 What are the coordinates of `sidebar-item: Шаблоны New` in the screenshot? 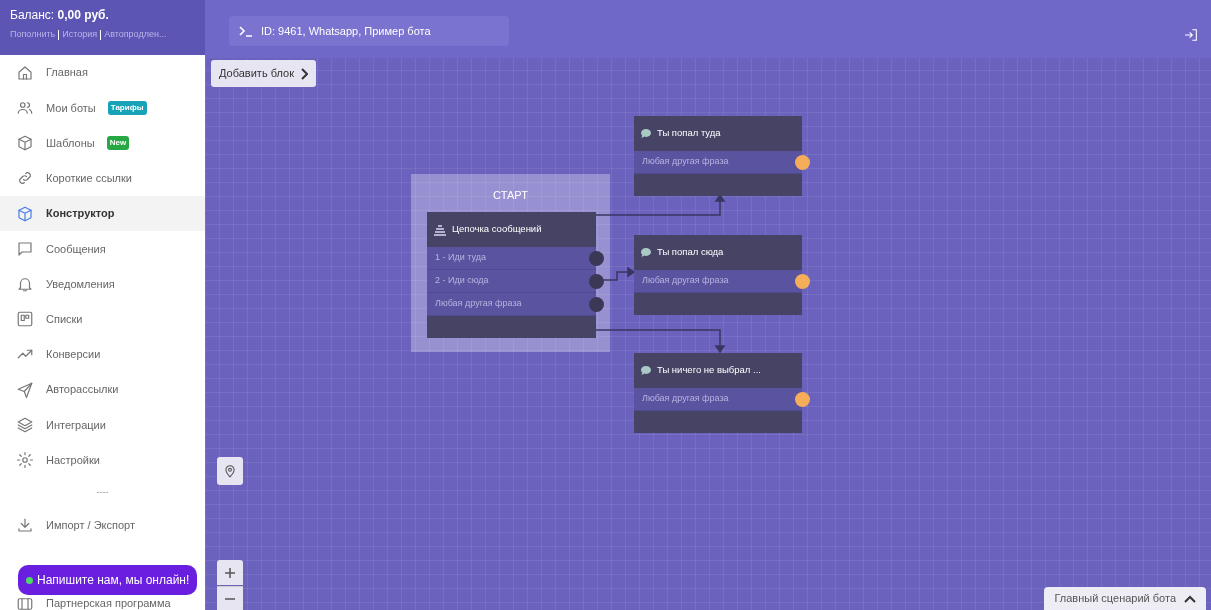 It's located at (102, 143).